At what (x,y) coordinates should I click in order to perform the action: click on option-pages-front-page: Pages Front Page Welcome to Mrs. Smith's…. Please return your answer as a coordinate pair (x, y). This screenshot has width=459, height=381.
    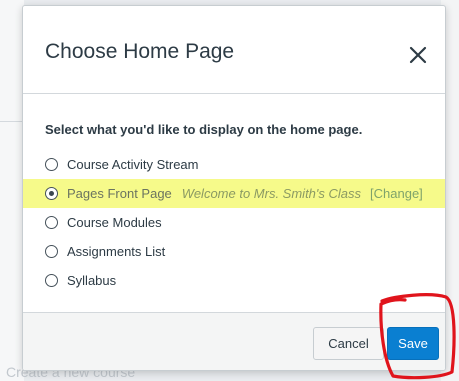
    Looking at the image, I should click on (234, 193).